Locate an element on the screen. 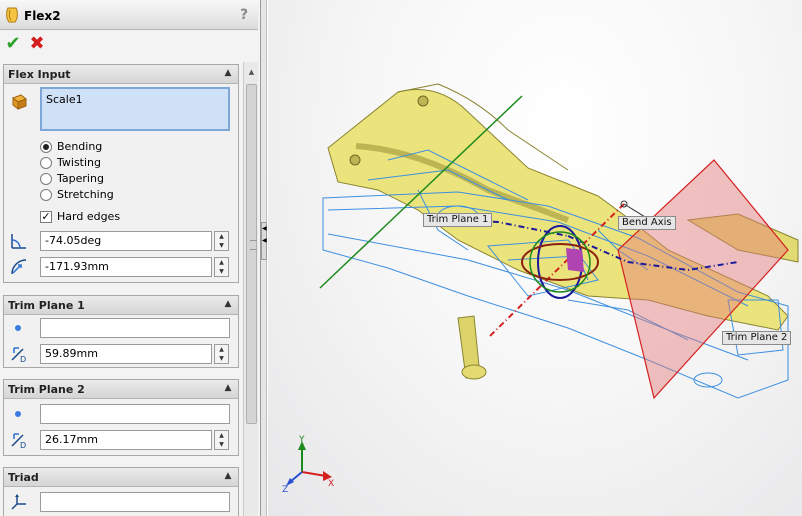 The image size is (802, 516). bend-angle-icon is located at coordinates (18, 241).